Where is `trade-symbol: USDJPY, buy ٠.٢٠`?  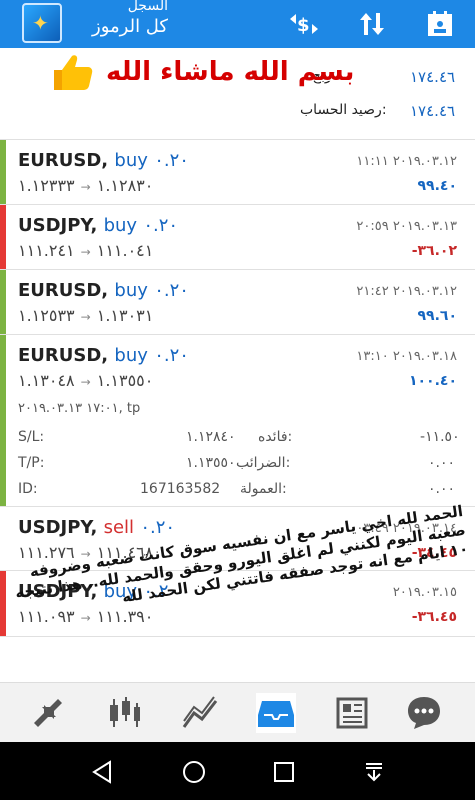
trade-symbol: USDJPY, buy ٠.٢٠ is located at coordinates (98, 225).